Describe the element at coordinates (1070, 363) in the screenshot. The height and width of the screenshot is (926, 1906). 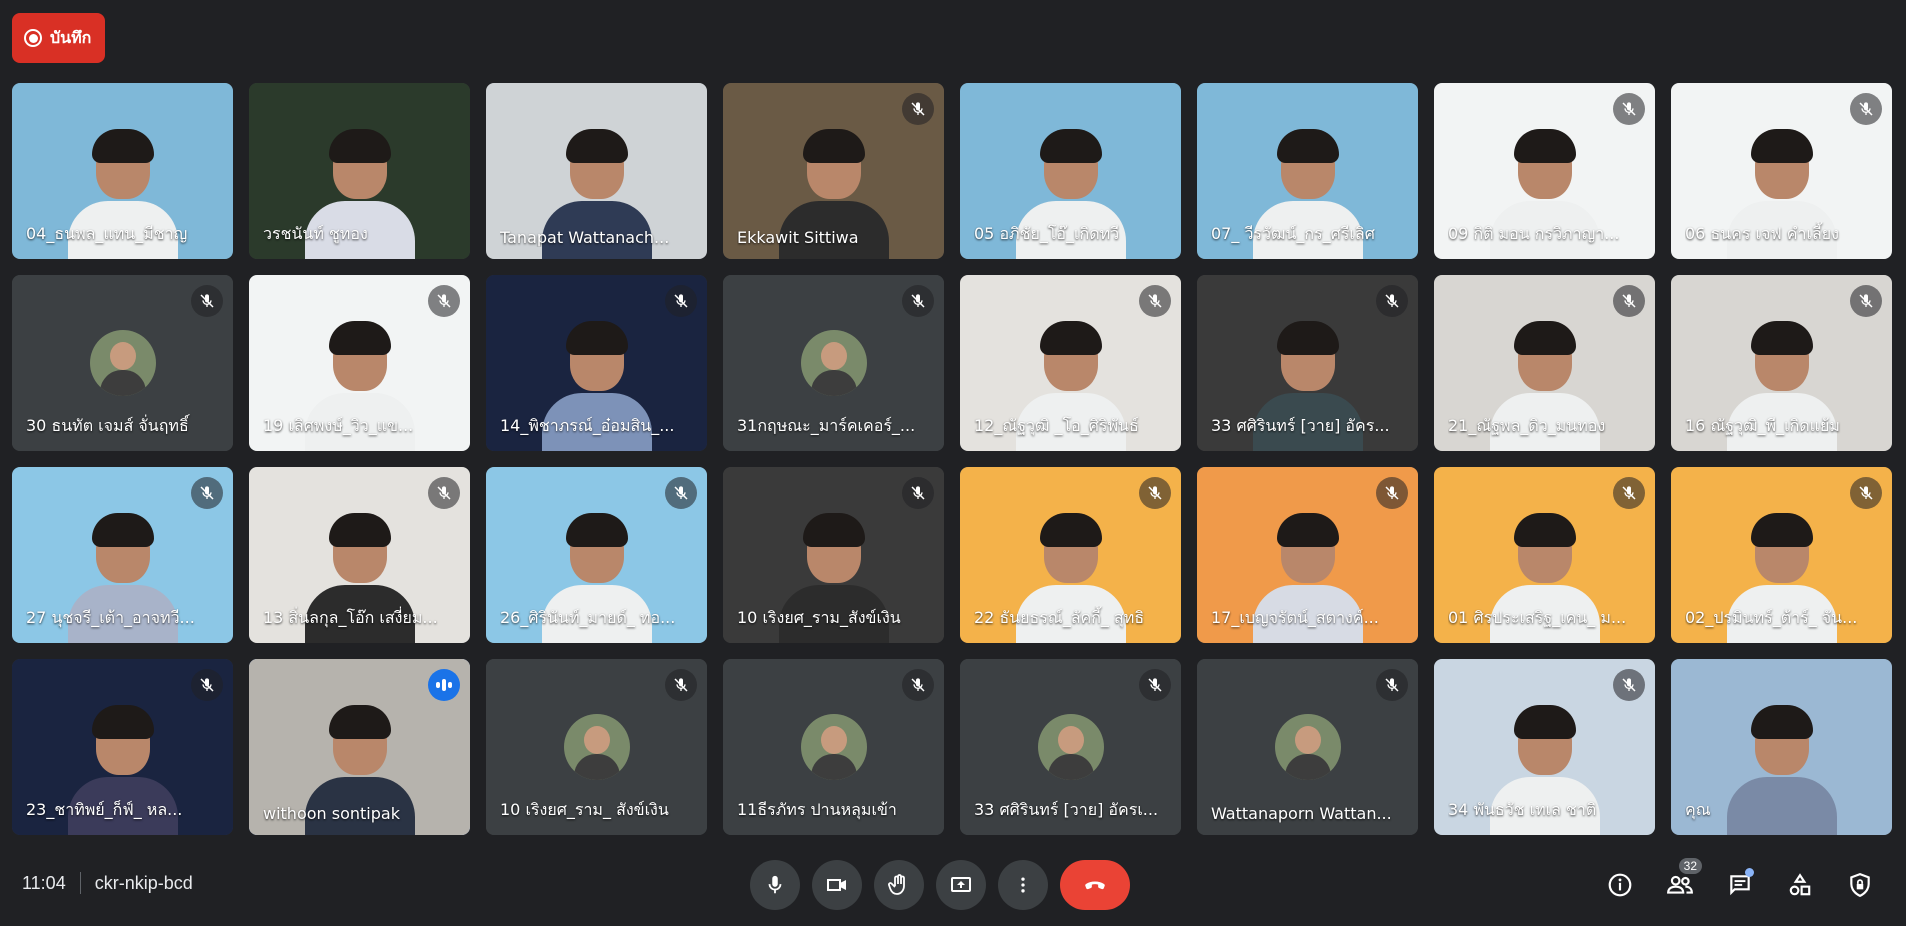
I see `participant-tile: 12_ณัฐวุฒิ _โอ_ศิริพันธ์` at that location.